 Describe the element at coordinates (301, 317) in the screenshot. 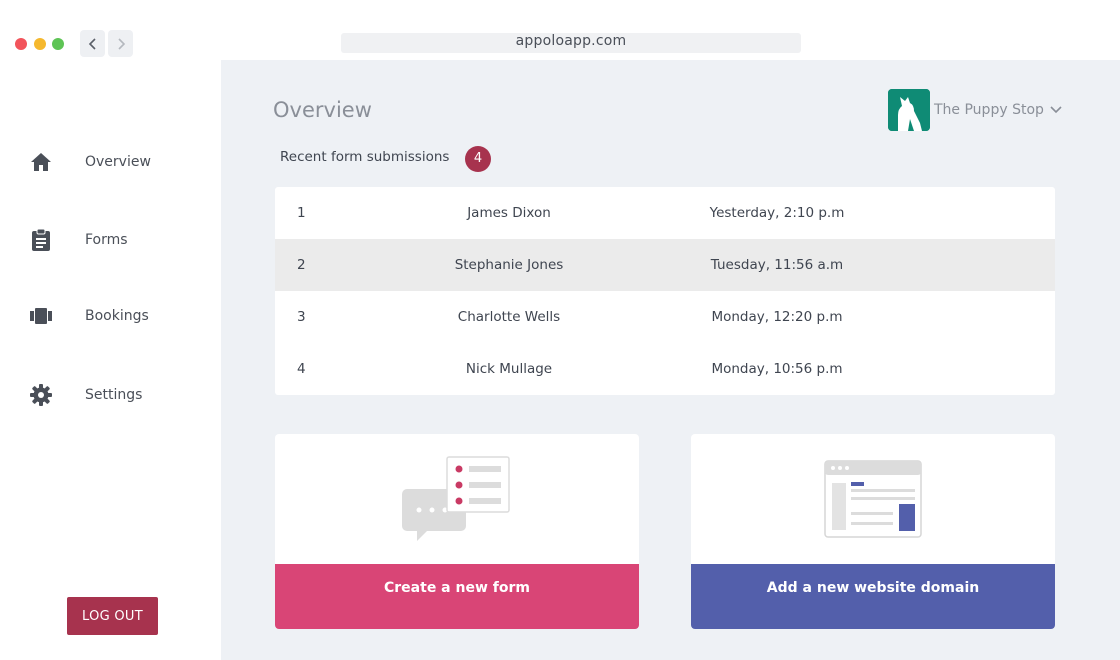

I see `row-number: 3` at that location.